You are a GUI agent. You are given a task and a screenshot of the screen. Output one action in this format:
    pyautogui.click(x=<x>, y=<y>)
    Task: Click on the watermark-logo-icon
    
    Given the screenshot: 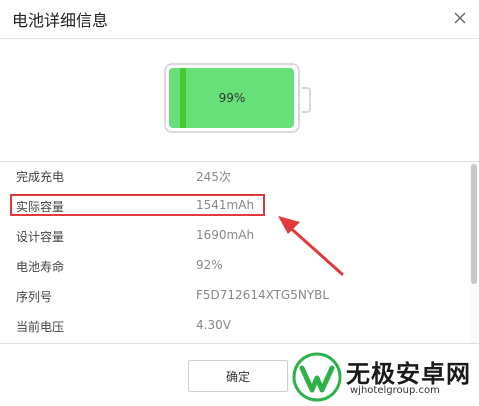 What is the action you would take?
    pyautogui.click(x=317, y=377)
    